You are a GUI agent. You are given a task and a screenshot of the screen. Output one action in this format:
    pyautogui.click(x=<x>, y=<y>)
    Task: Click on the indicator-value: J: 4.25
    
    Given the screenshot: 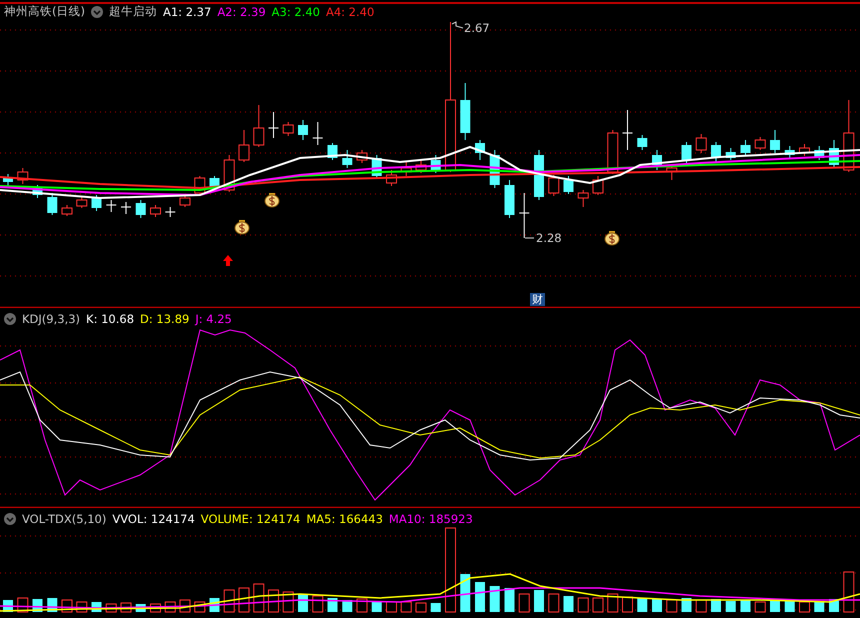 What is the action you would take?
    pyautogui.click(x=213, y=319)
    